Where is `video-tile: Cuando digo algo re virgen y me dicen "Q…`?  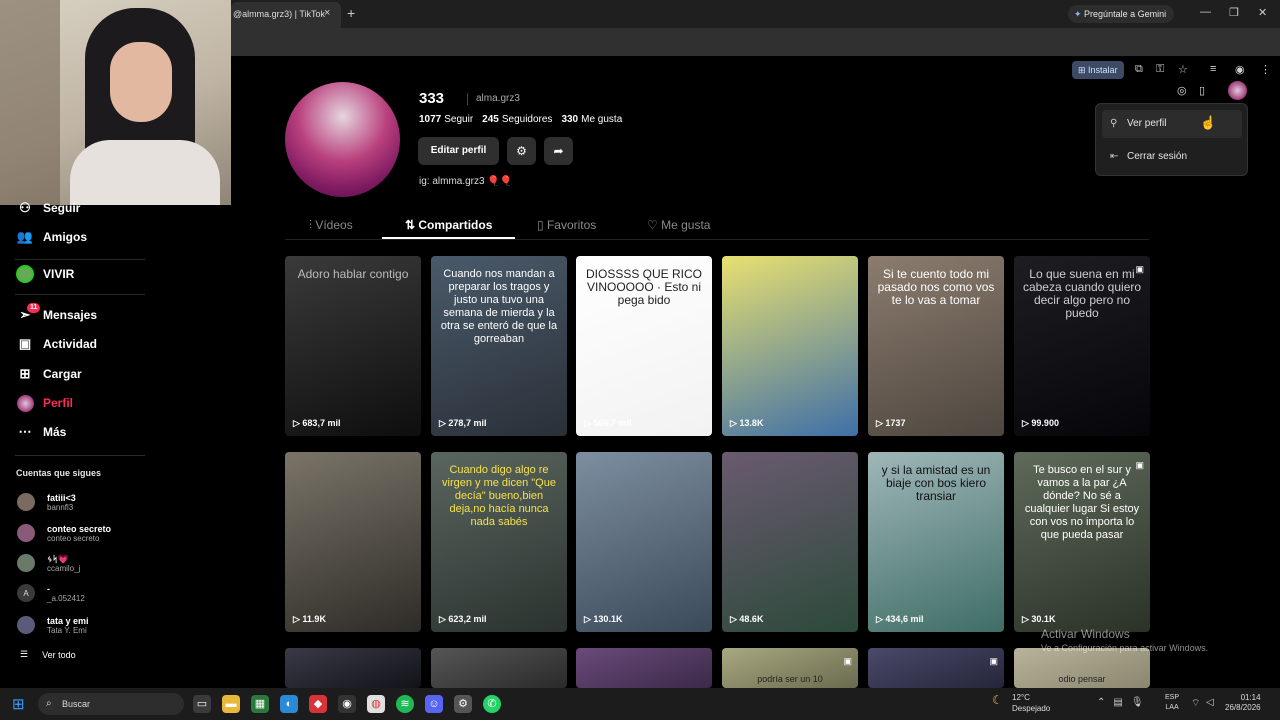
video-tile: Cuando digo algo re virgen y me dicen "Q… is located at coordinates (499, 542).